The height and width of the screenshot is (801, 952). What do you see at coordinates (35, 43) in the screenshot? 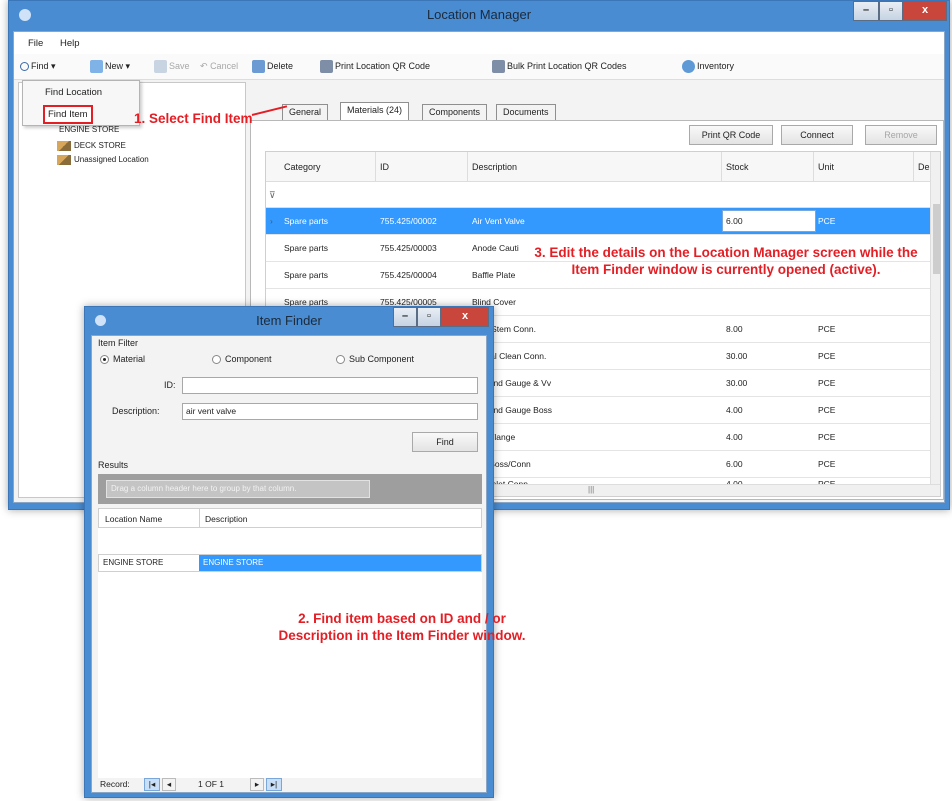
I see `menu-file: File` at bounding box center [35, 43].